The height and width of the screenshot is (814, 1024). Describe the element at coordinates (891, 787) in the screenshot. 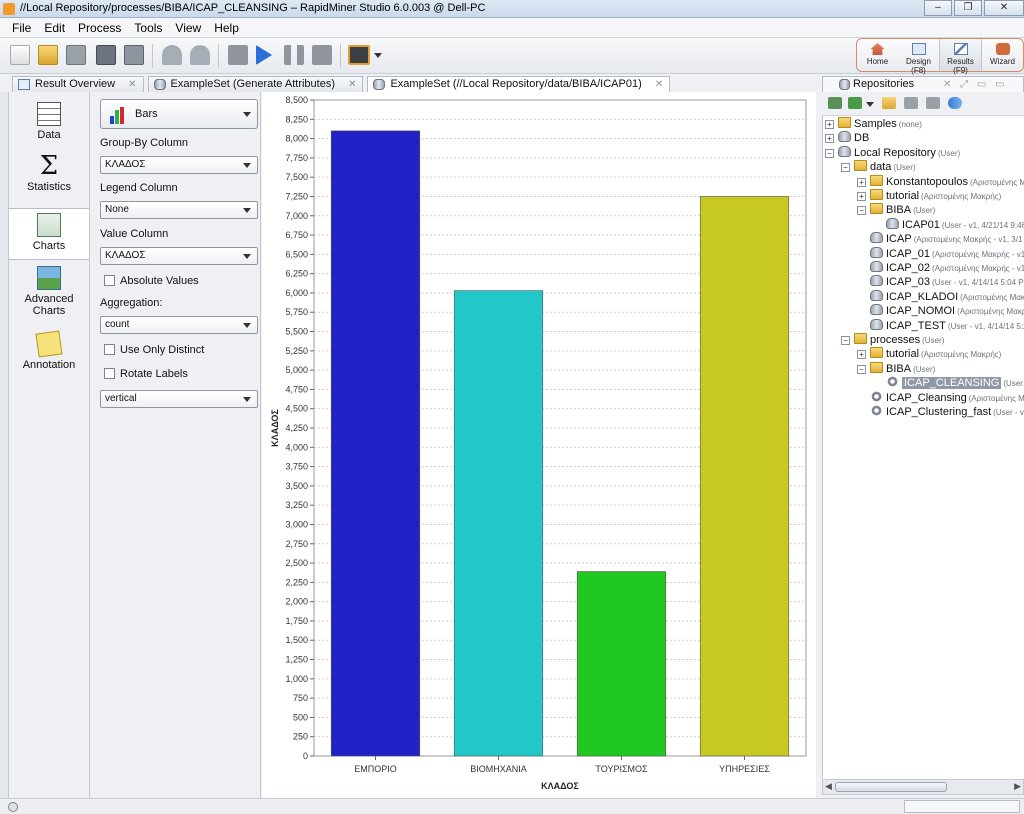

I see `scrollbar-thumb` at that location.